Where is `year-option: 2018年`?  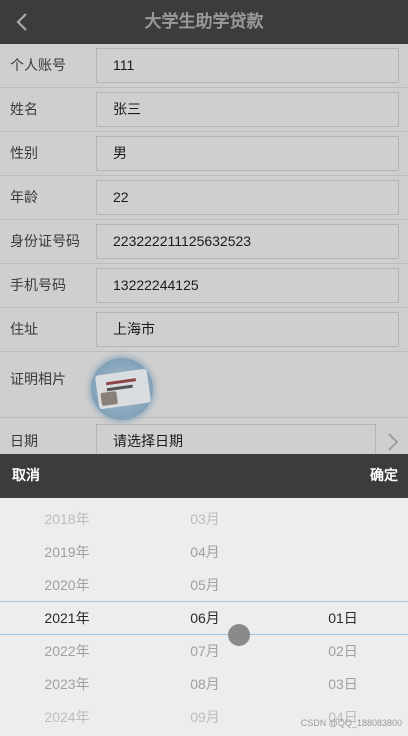 year-option: 2018年 is located at coordinates (67, 519).